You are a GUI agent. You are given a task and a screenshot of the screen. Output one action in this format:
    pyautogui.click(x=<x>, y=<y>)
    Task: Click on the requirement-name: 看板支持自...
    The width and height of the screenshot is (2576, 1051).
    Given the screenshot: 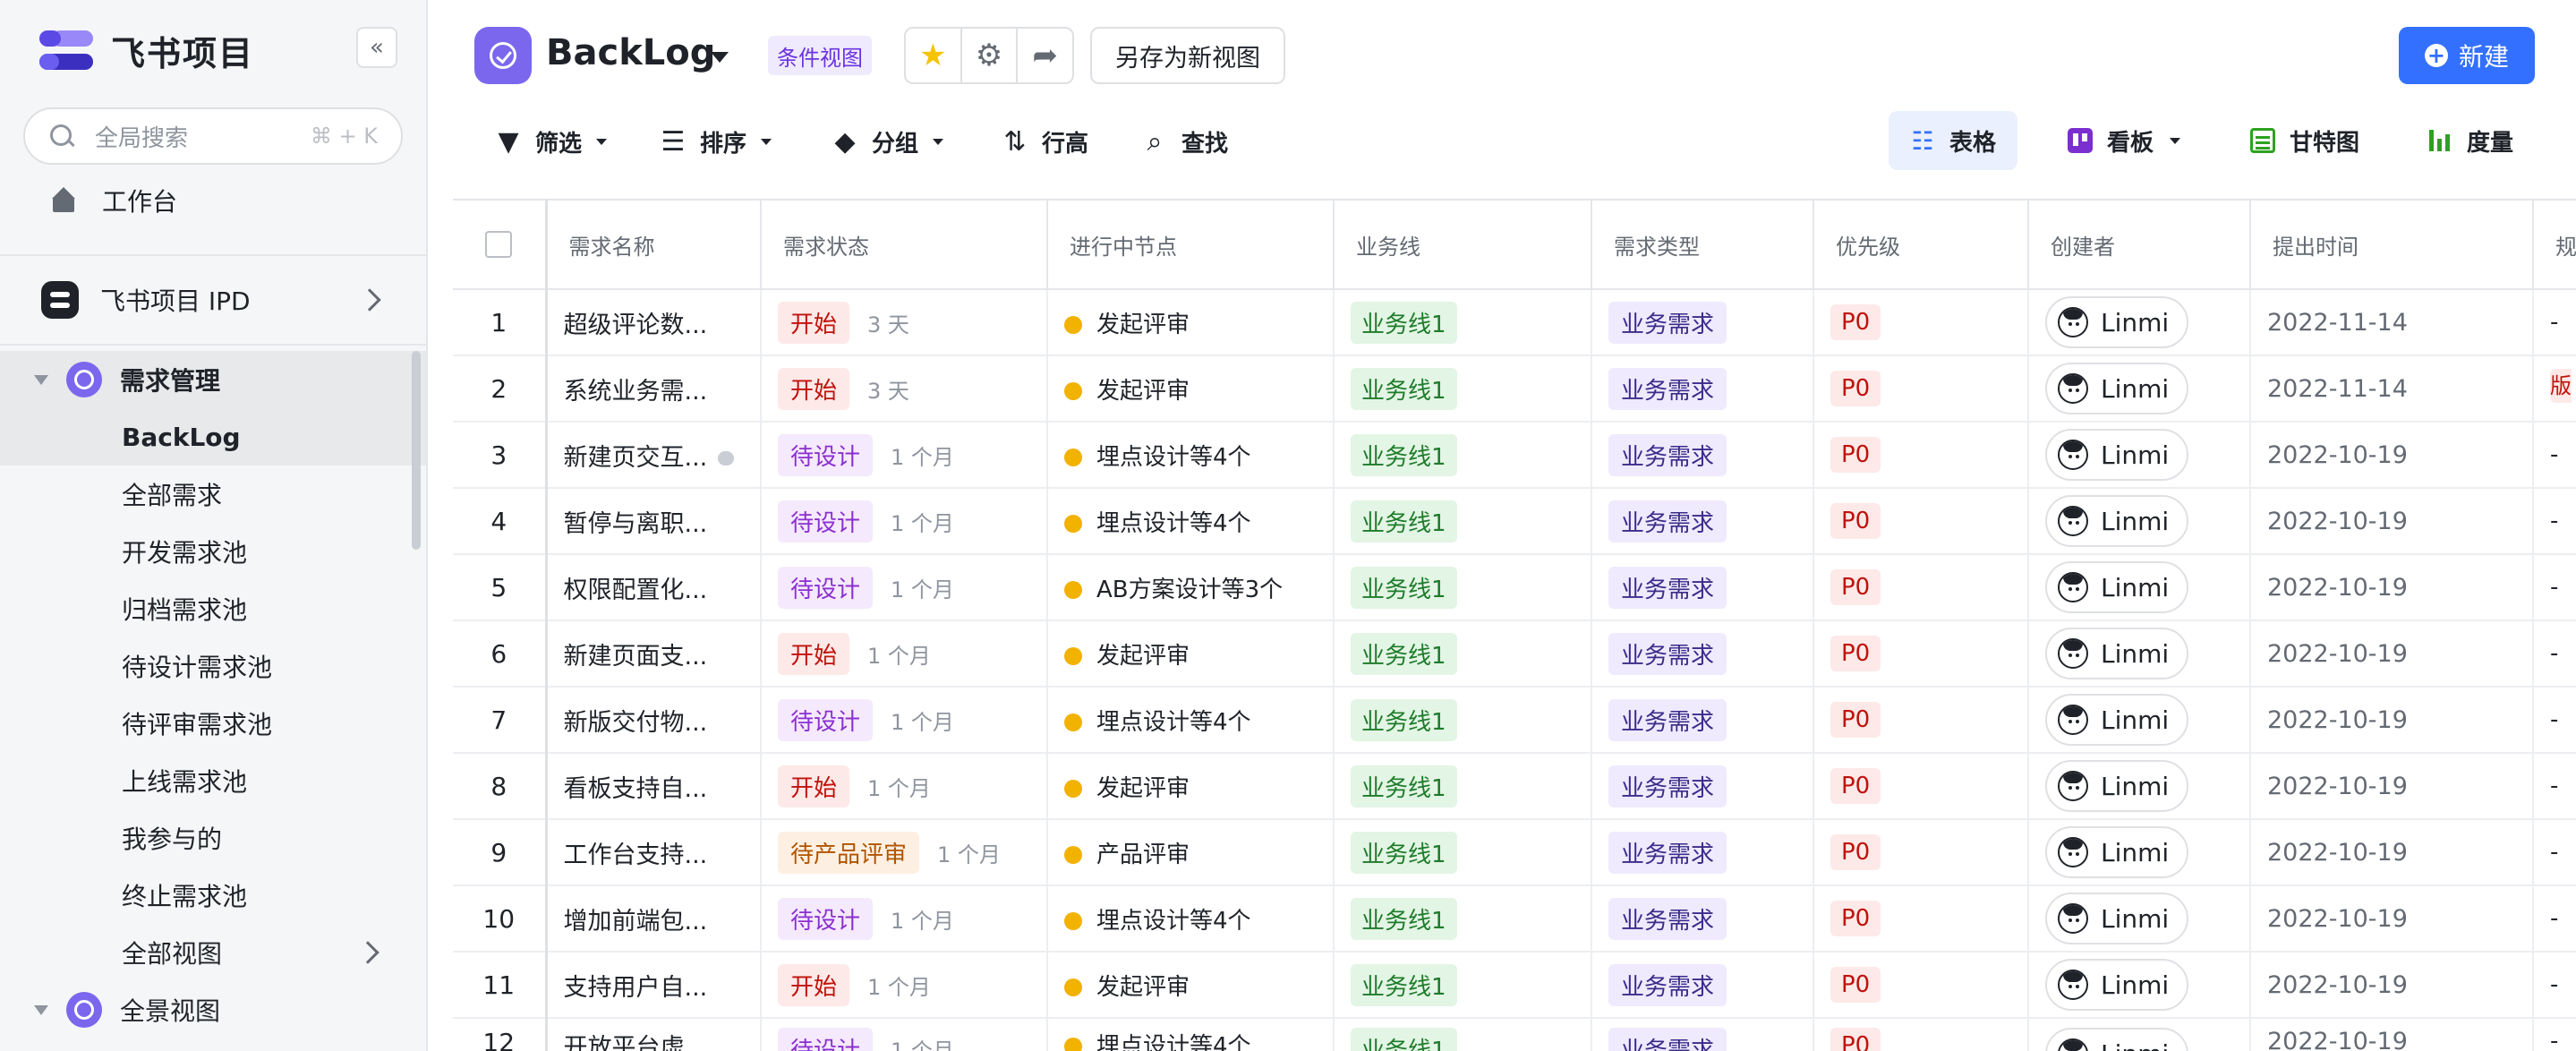 What is the action you would take?
    pyautogui.click(x=636, y=789)
    